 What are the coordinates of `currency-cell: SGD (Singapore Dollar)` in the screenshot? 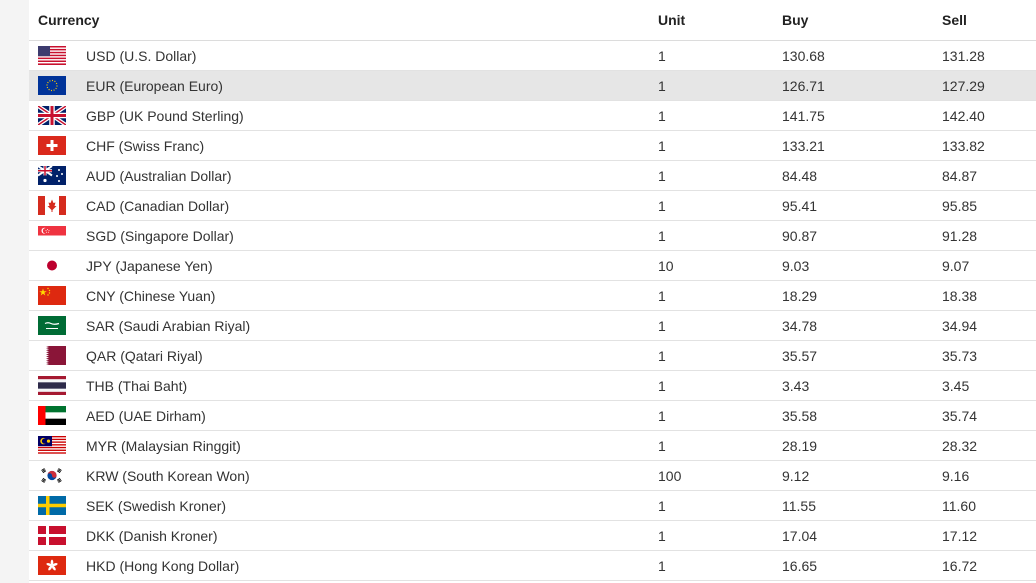 It's located at (343, 235).